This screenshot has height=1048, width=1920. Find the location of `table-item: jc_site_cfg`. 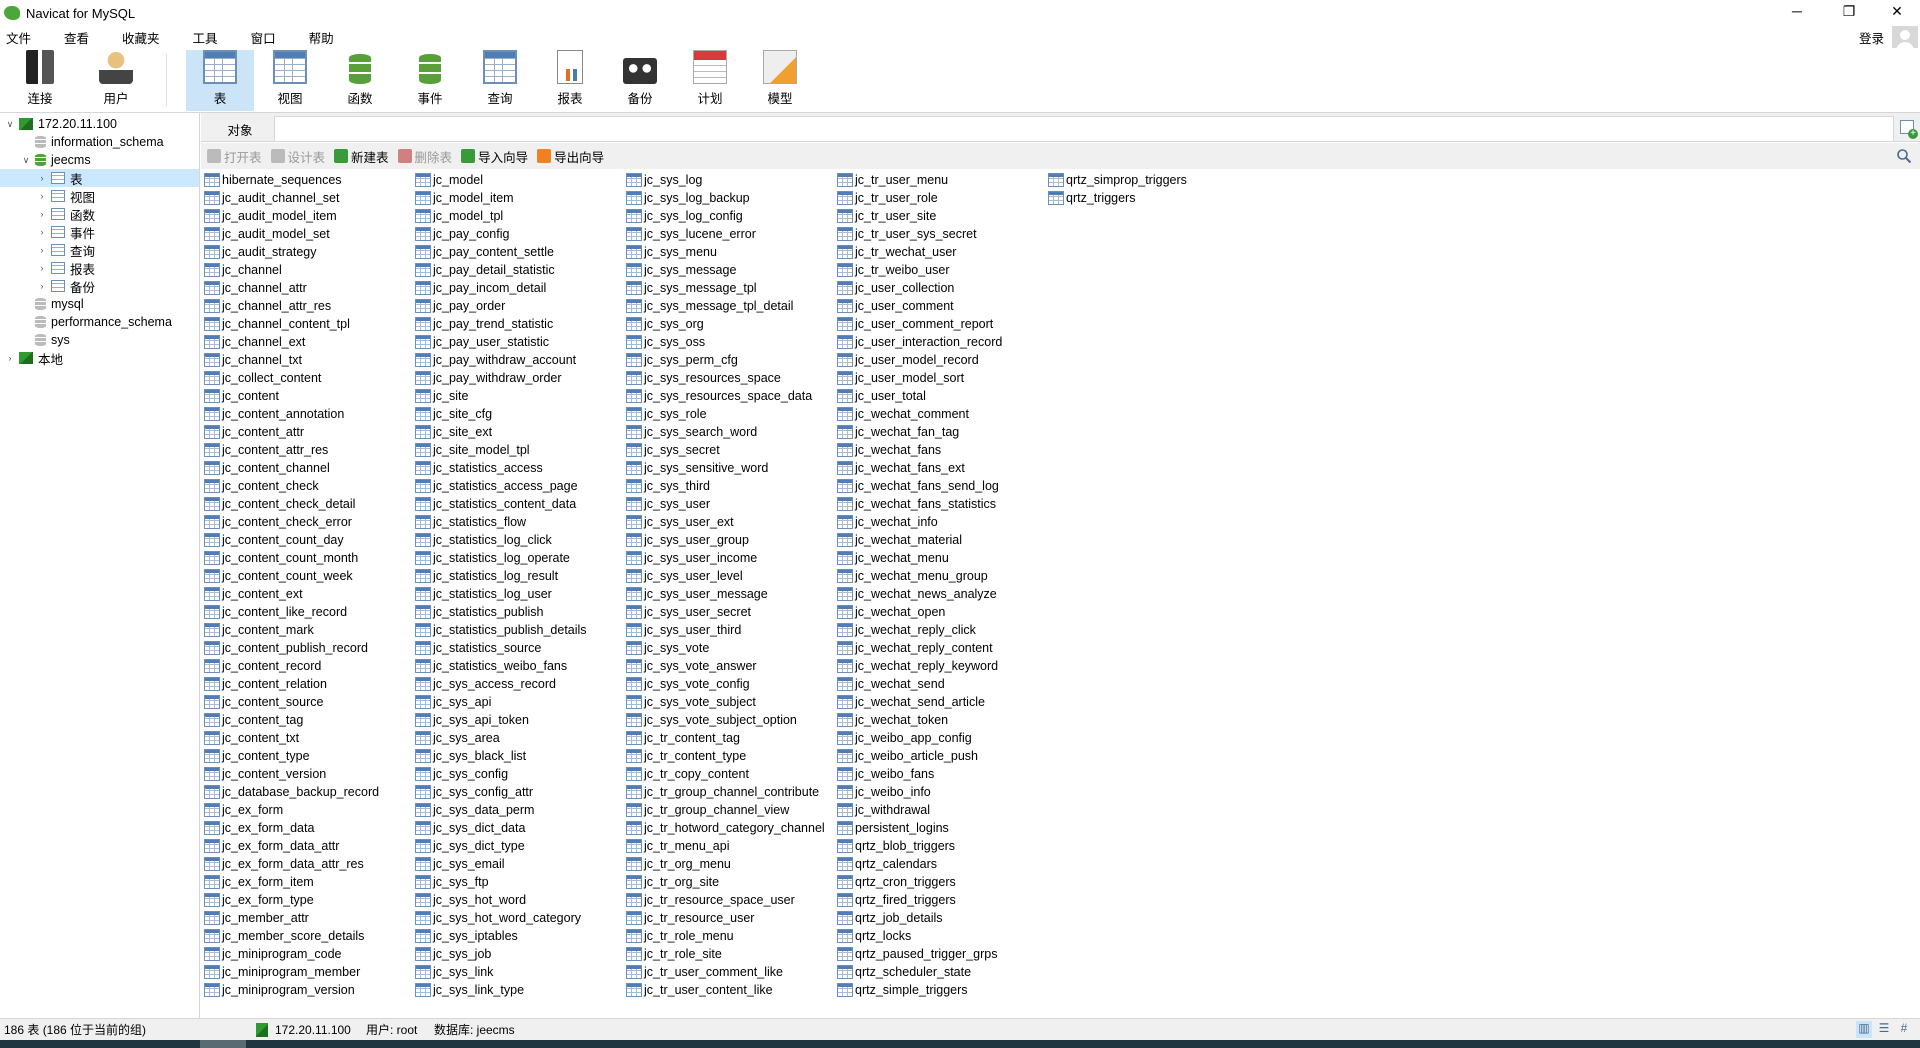

table-item: jc_site_cfg is located at coordinates (520, 414).